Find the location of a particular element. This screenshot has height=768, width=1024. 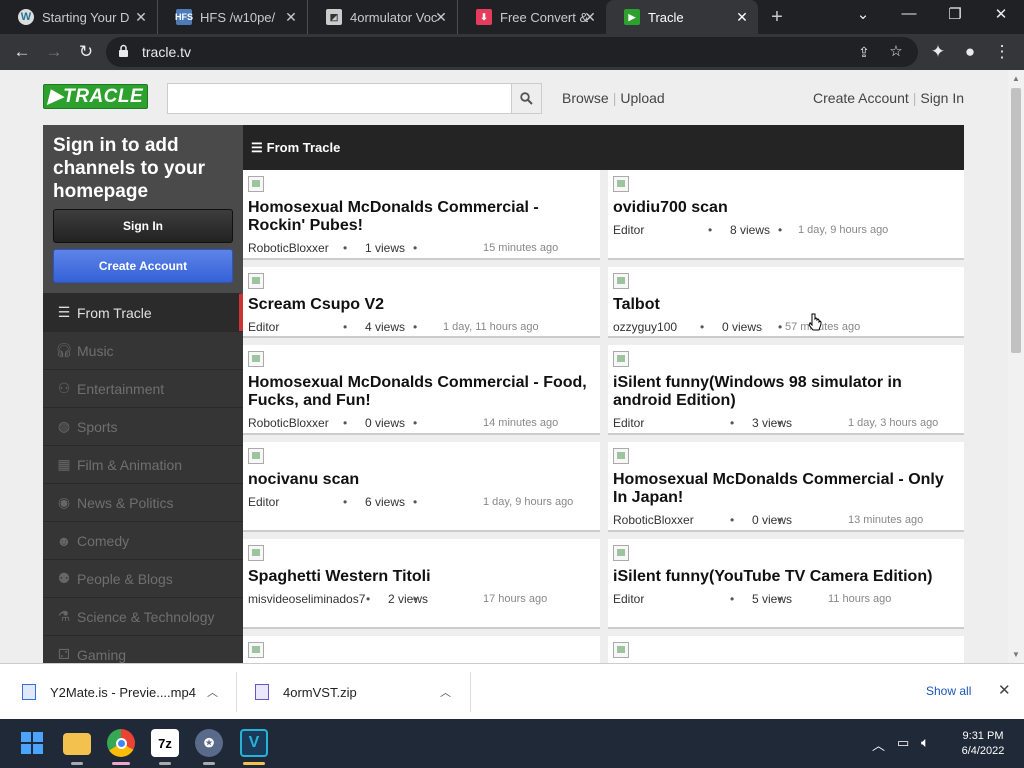

sidebar-item-music: 🎧︎ Music is located at coordinates (143, 350).